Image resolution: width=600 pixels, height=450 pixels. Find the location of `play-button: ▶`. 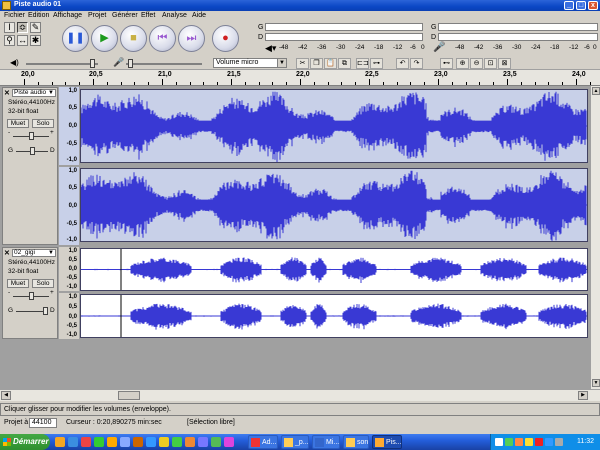

play-button: ▶ is located at coordinates (104, 38).